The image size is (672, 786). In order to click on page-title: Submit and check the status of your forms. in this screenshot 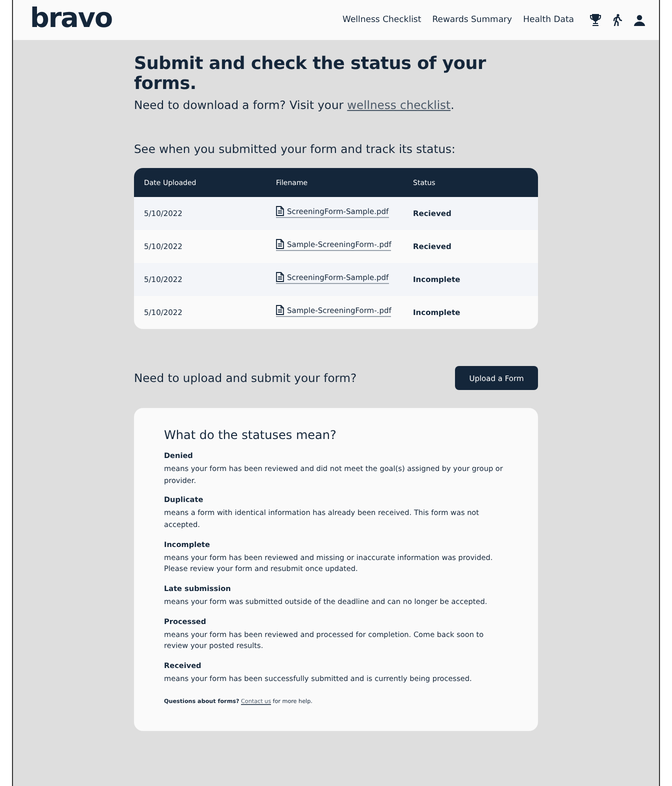, I will do `click(310, 74)`.